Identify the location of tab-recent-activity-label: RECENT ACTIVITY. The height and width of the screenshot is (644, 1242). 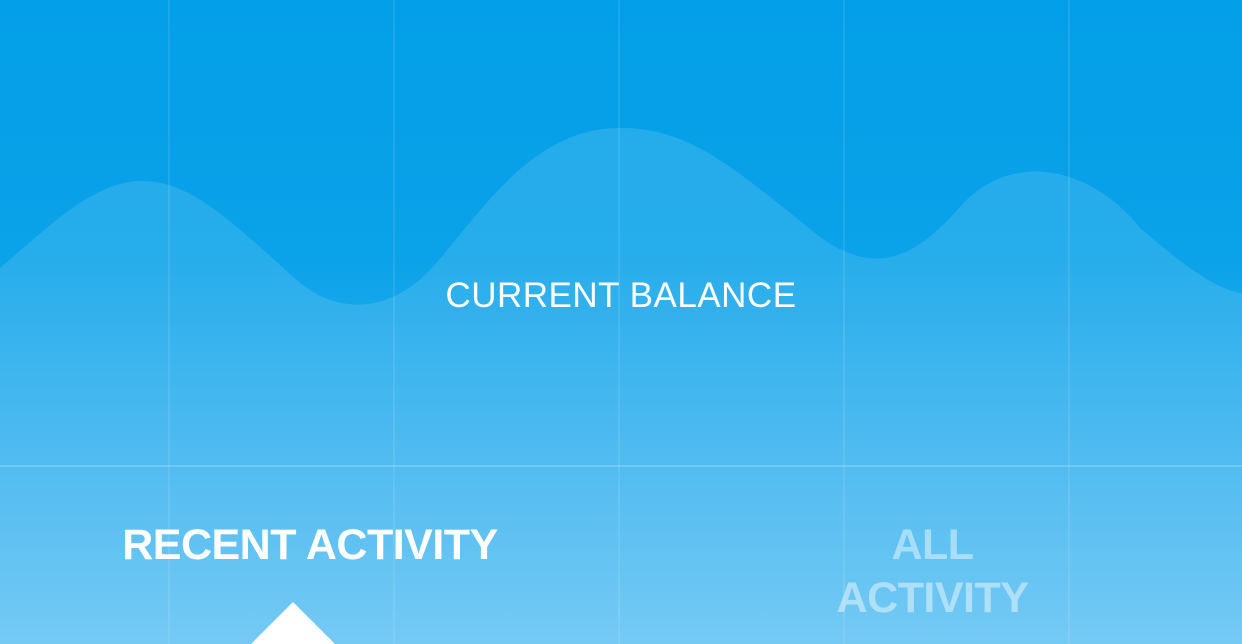
(310, 545).